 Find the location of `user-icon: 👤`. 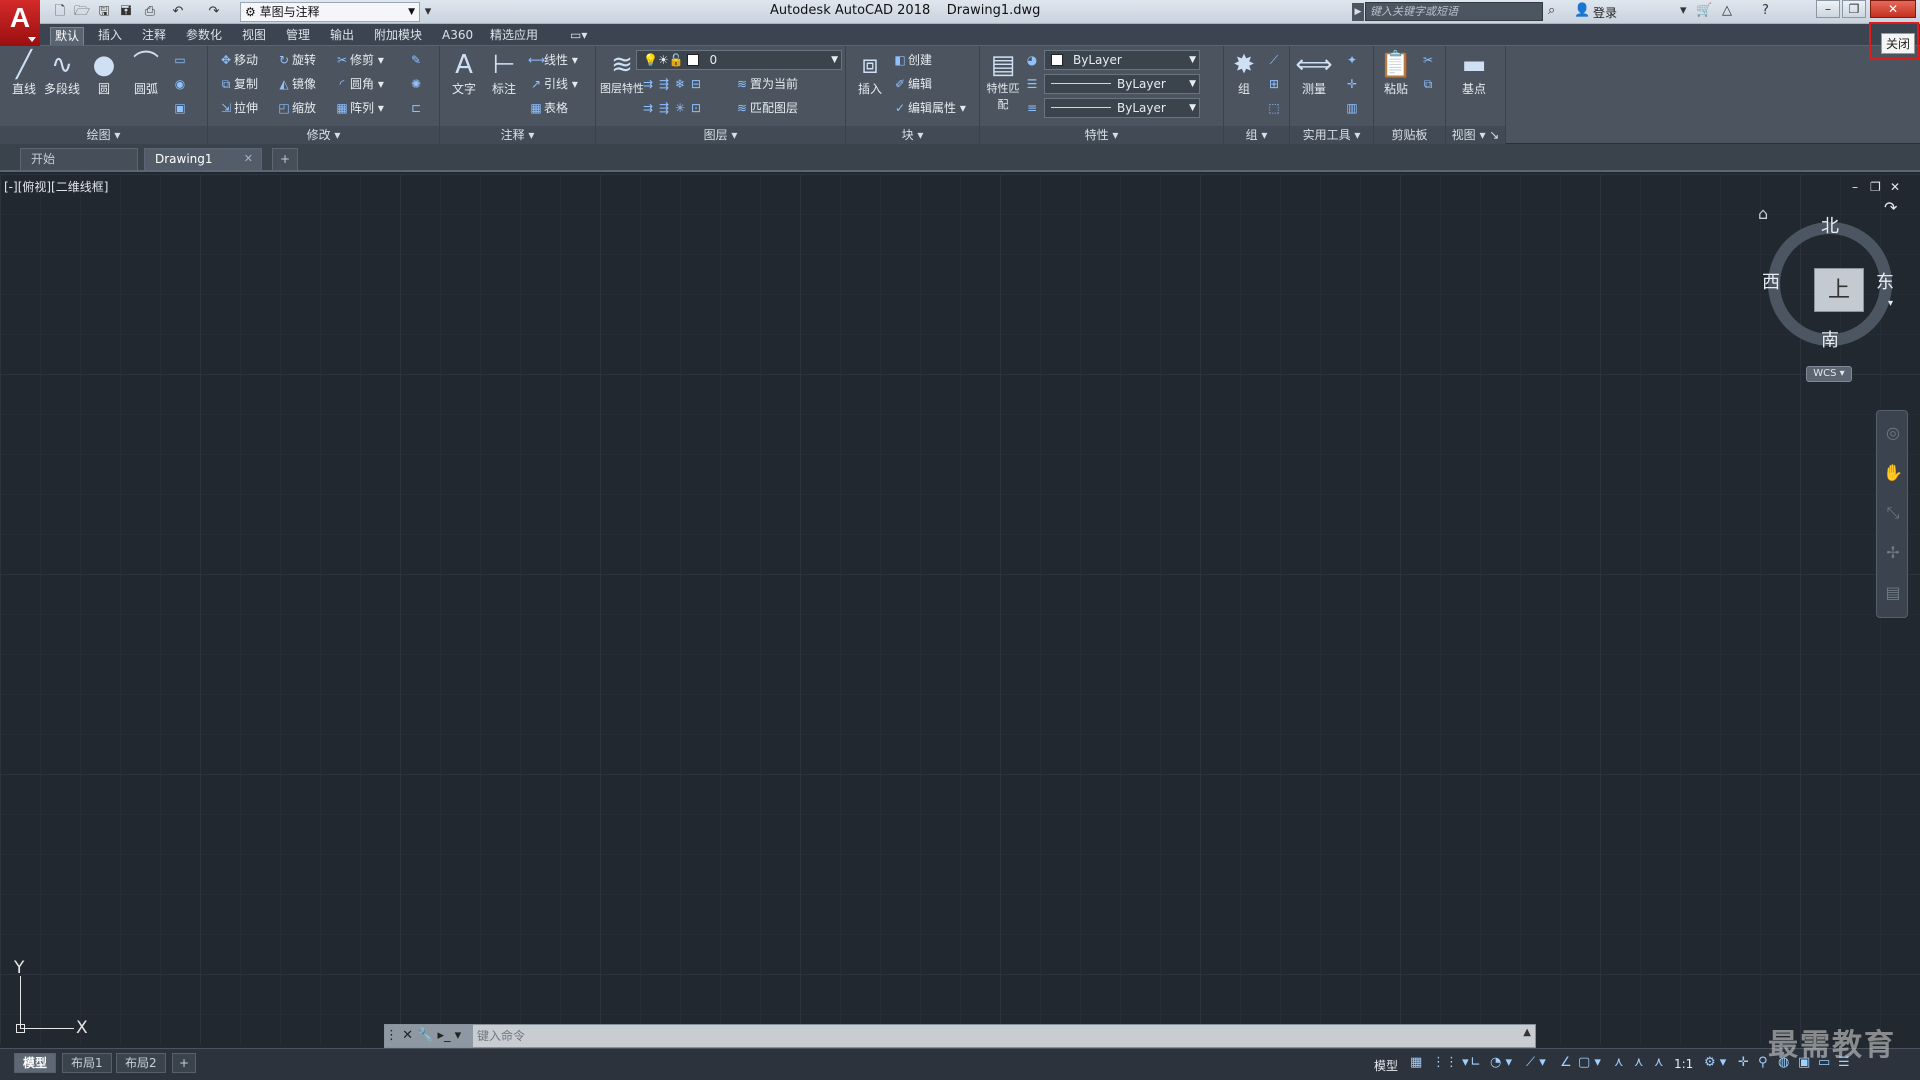

user-icon: 👤 is located at coordinates (1582, 10).